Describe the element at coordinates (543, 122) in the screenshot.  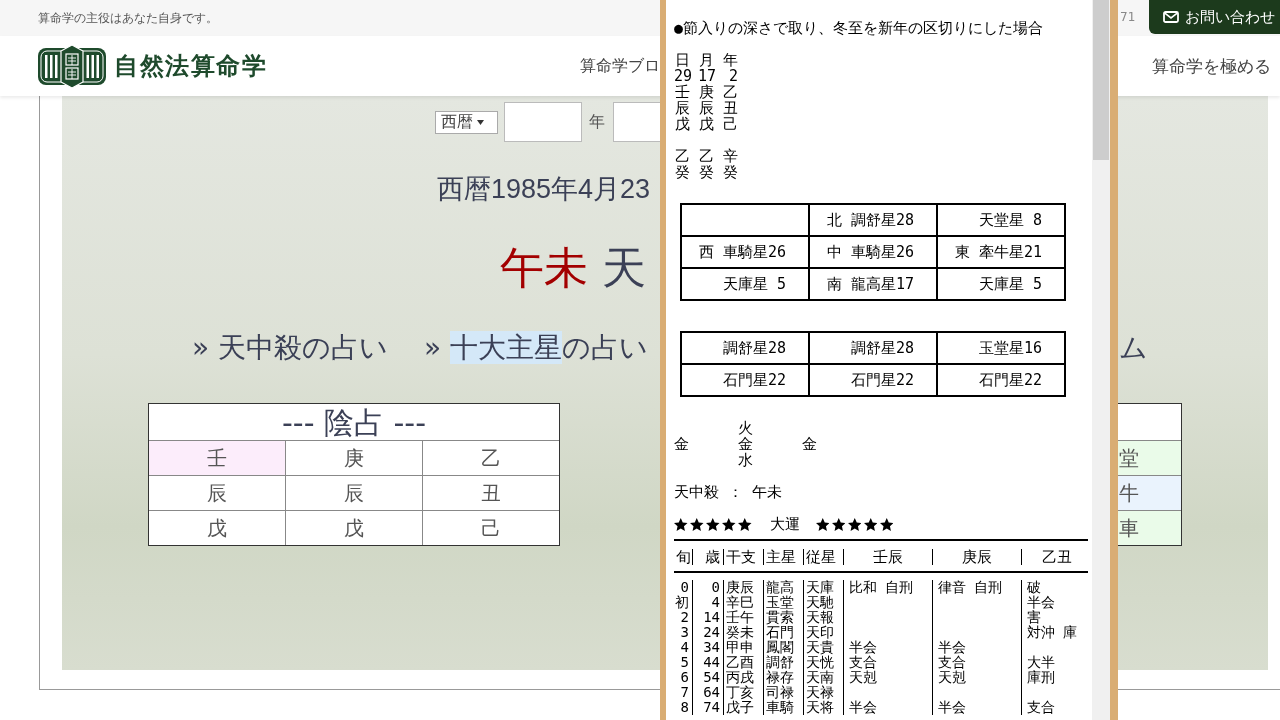
I see `year-input` at that location.